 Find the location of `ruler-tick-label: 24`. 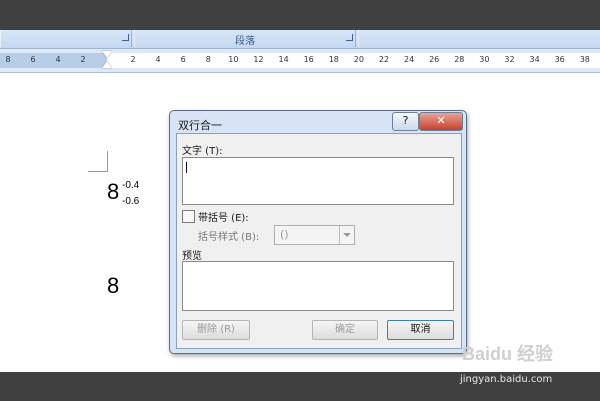

ruler-tick-label: 24 is located at coordinates (409, 59).